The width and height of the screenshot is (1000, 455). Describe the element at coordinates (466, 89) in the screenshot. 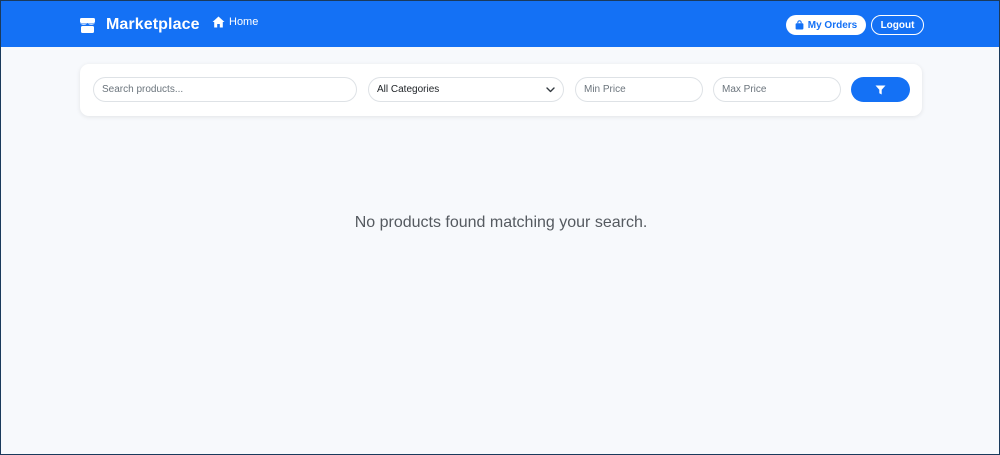

I see `category-select: All Categories` at that location.